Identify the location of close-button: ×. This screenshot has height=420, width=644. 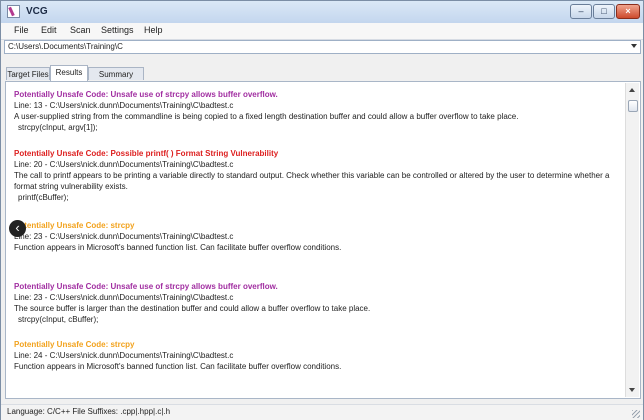
(628, 11).